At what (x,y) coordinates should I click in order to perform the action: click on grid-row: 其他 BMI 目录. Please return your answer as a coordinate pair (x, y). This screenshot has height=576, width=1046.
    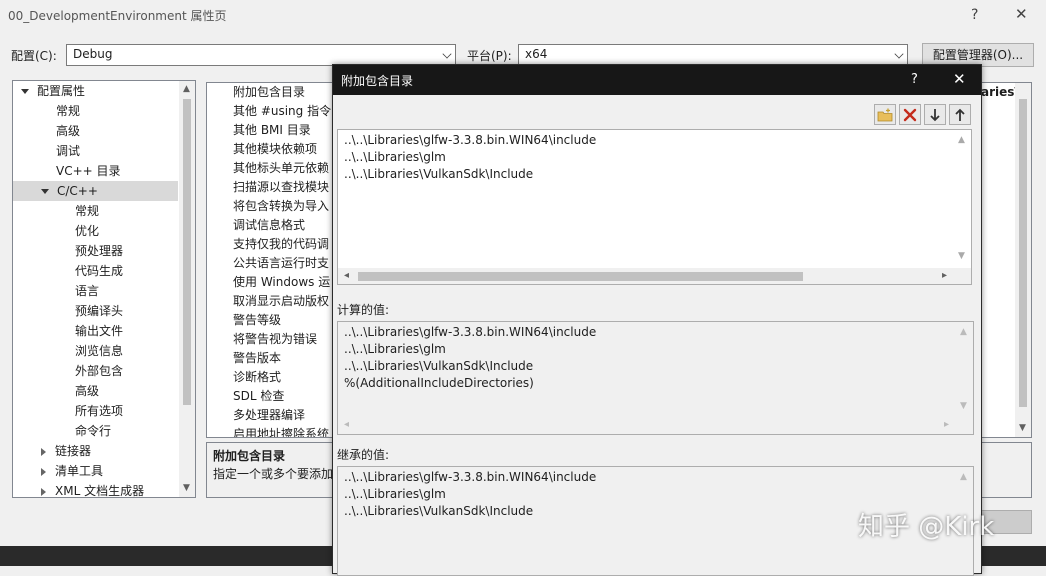
    Looking at the image, I should click on (269, 130).